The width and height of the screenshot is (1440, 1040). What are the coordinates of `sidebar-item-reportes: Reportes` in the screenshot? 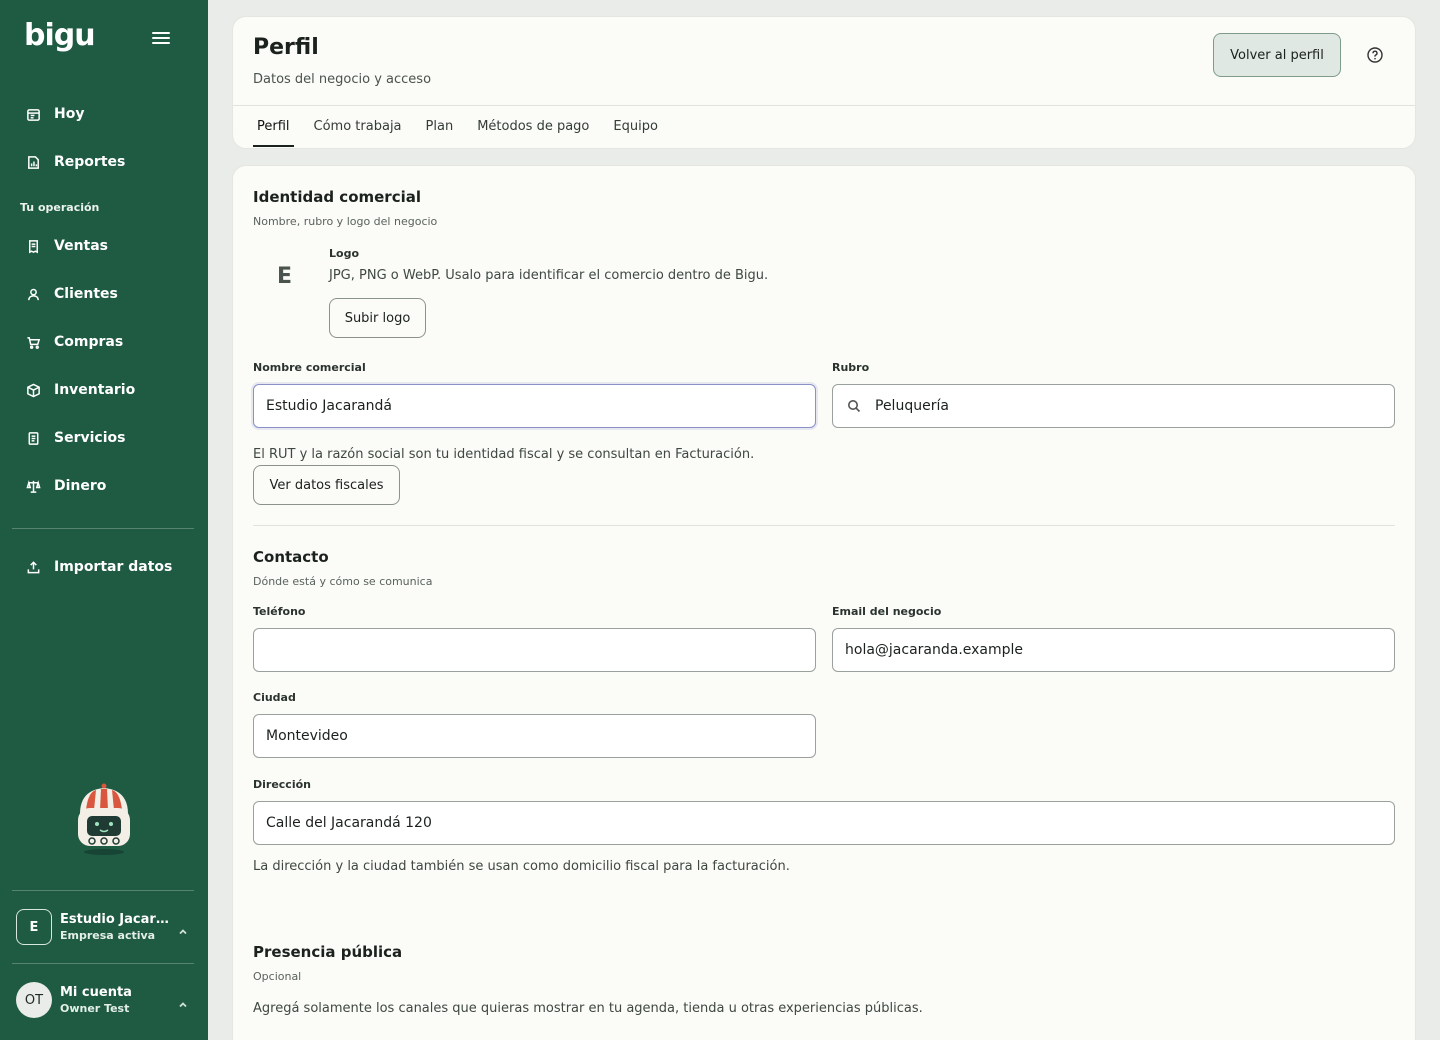 It's located at (104, 162).